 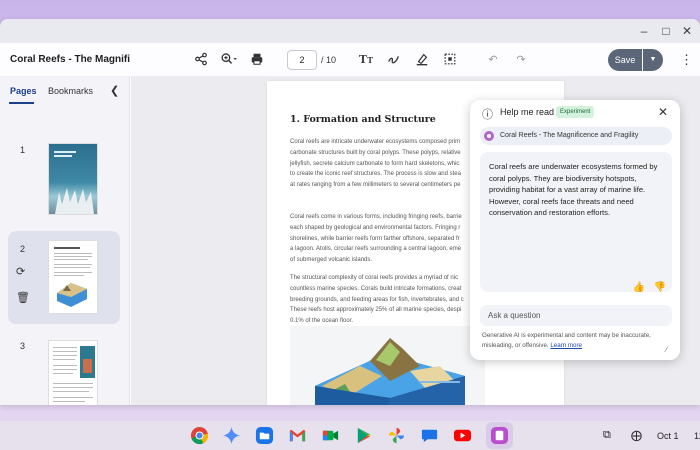 I want to click on maximize-icon: □, so click(x=666, y=31).